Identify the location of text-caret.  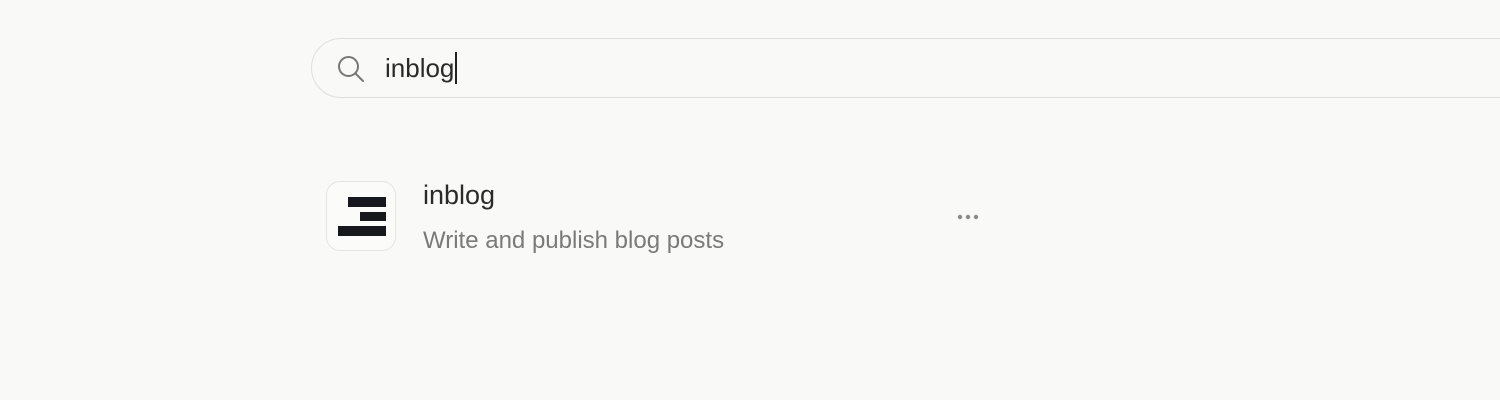
(456, 68).